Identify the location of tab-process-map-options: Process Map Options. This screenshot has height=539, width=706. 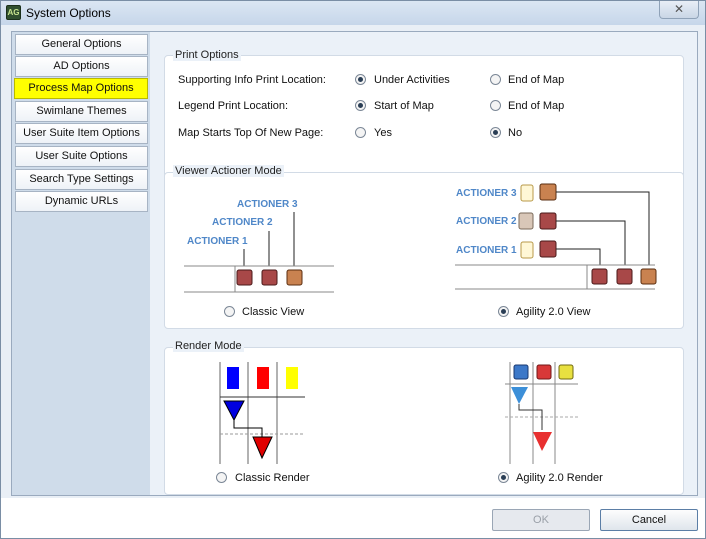
(81, 88).